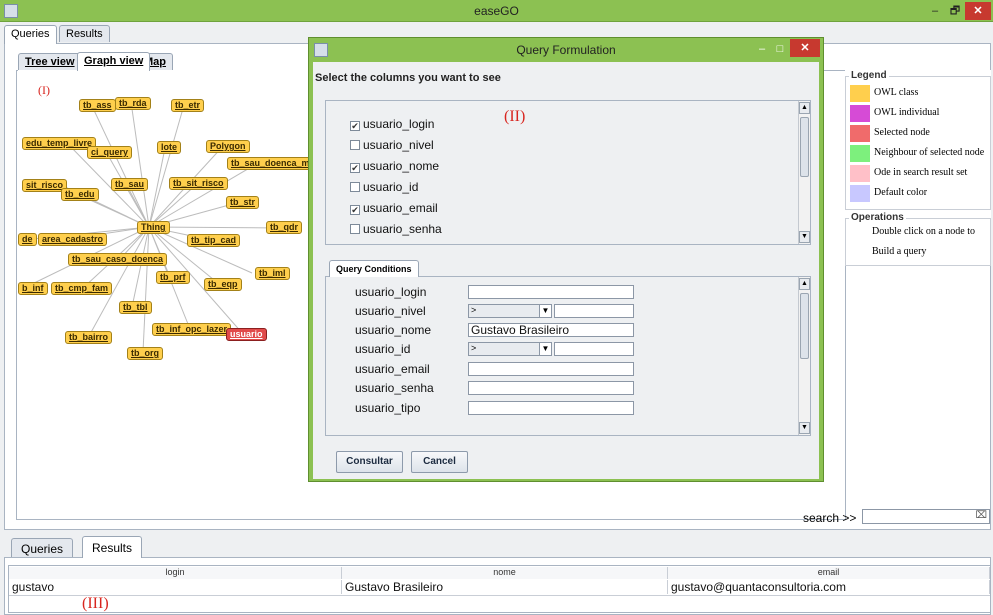 The height and width of the screenshot is (615, 993). I want to click on tab-tree-view-label: Tree view, so click(50, 62).